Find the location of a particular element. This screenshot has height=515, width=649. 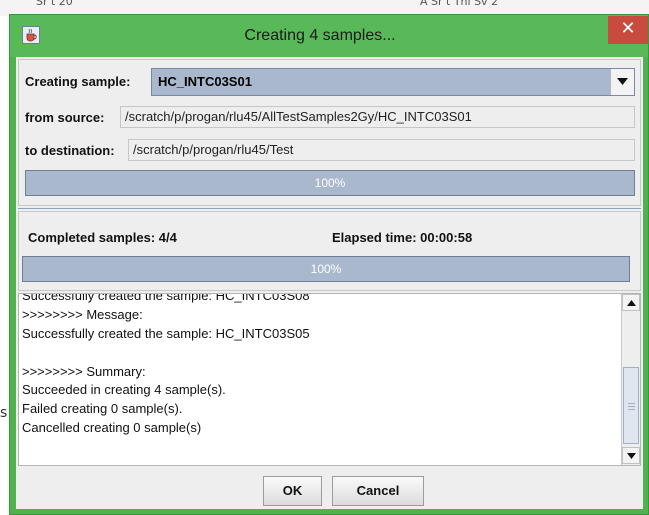

sample-progress-text: 100% is located at coordinates (330, 183).